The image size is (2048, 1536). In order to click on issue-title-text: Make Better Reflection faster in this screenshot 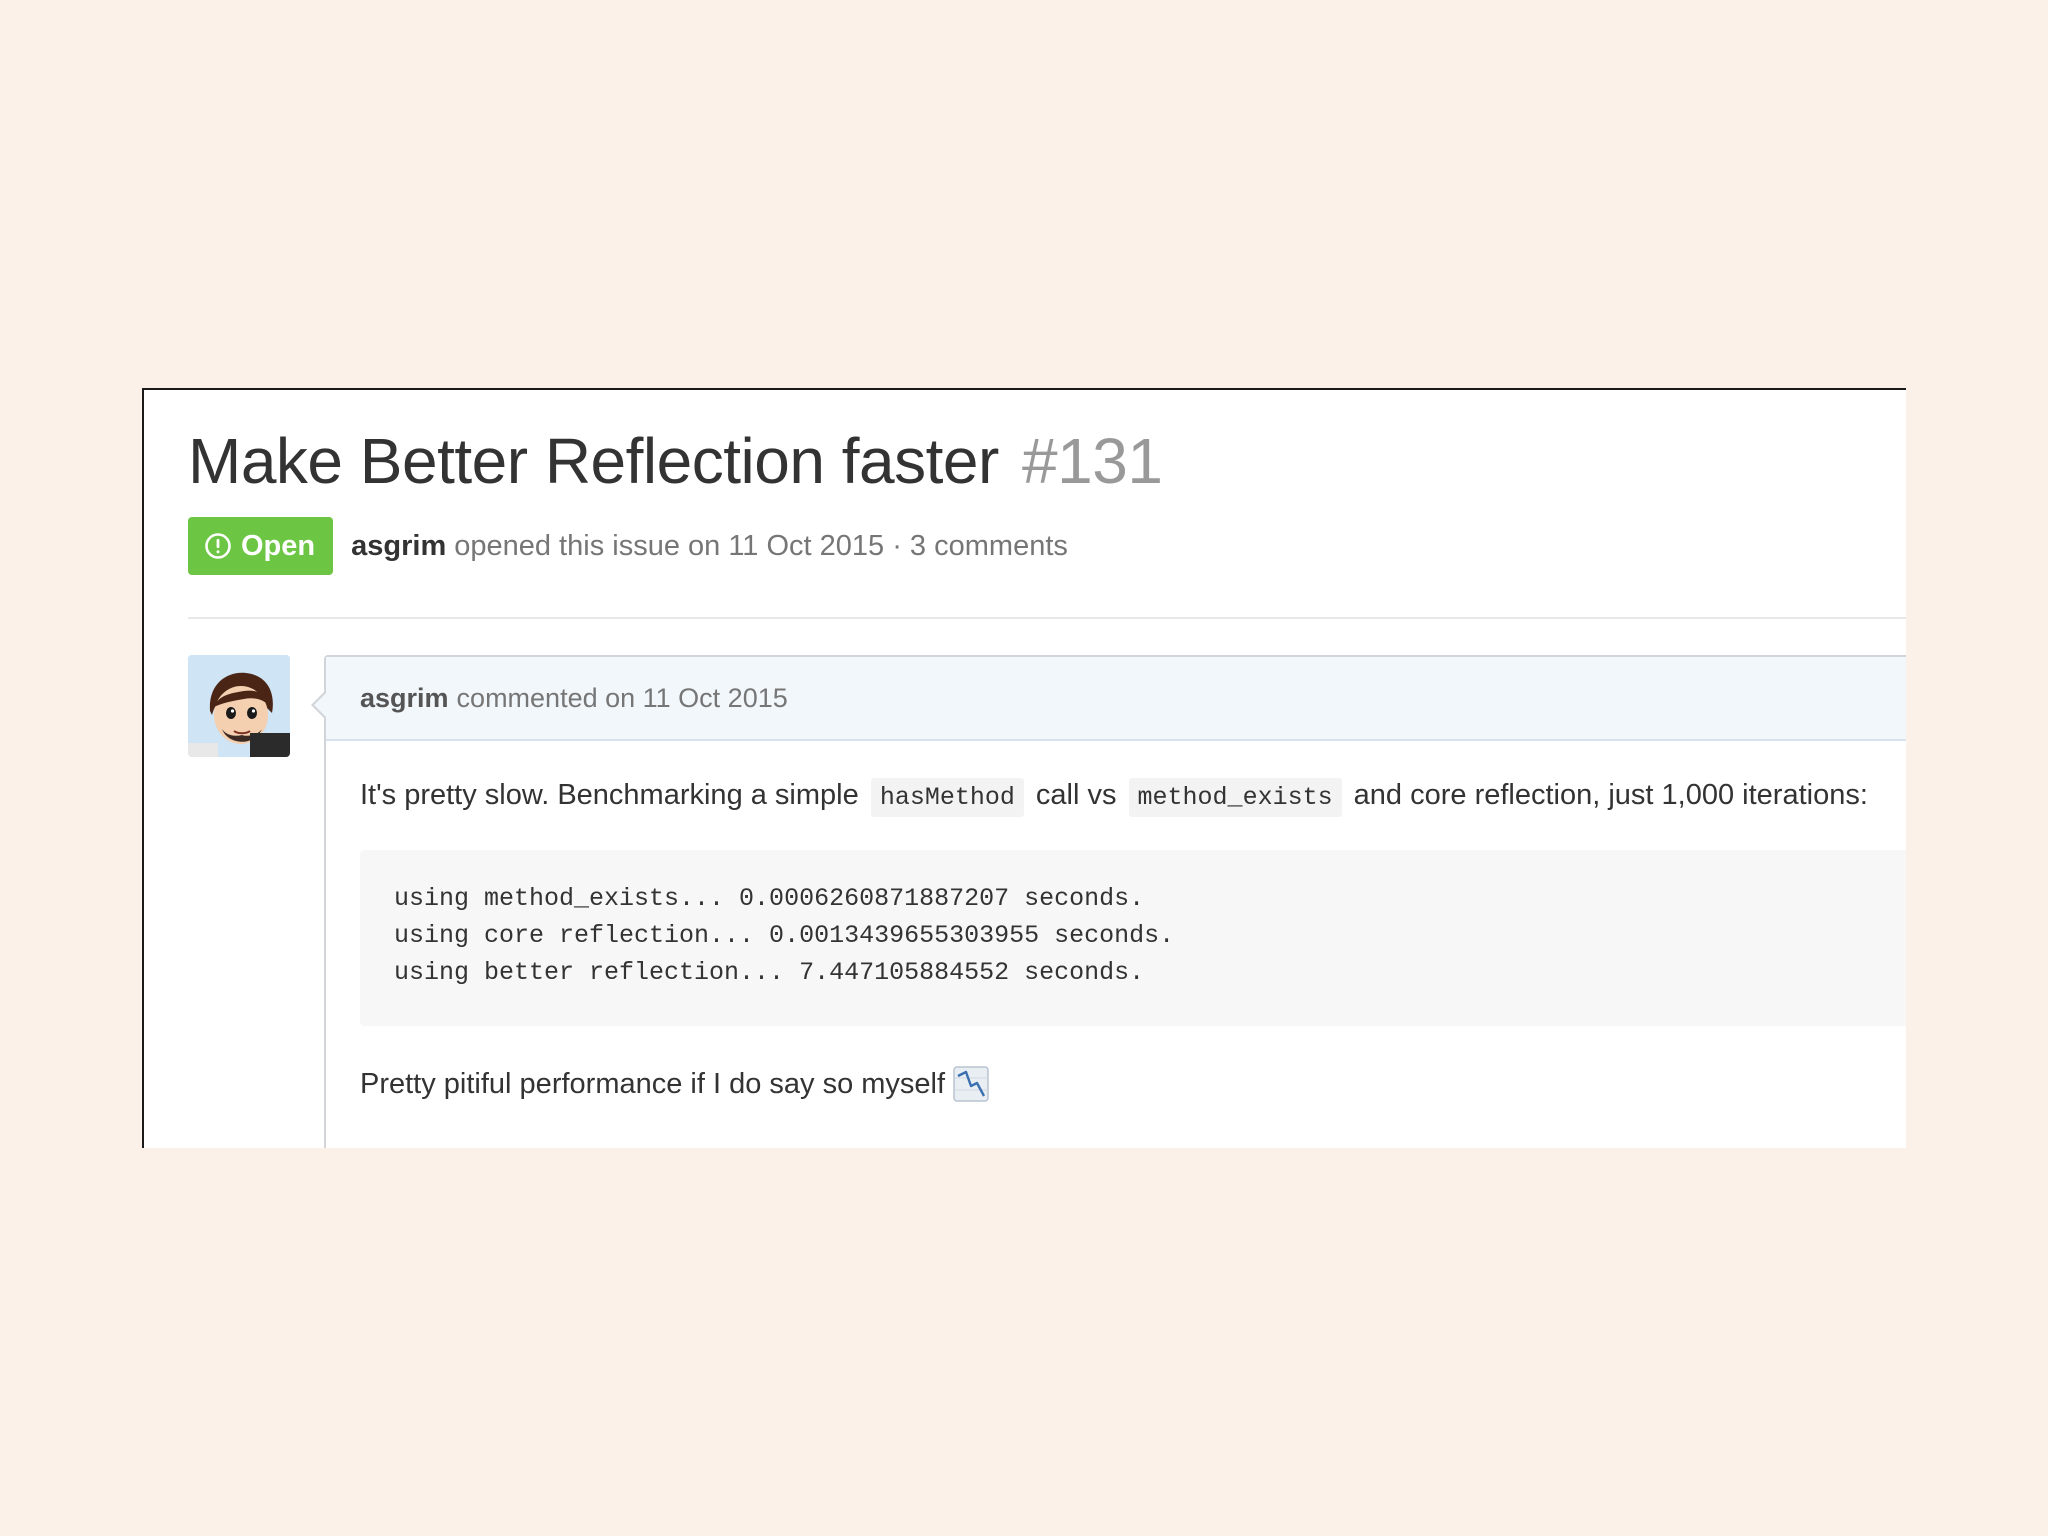, I will do `click(593, 461)`.